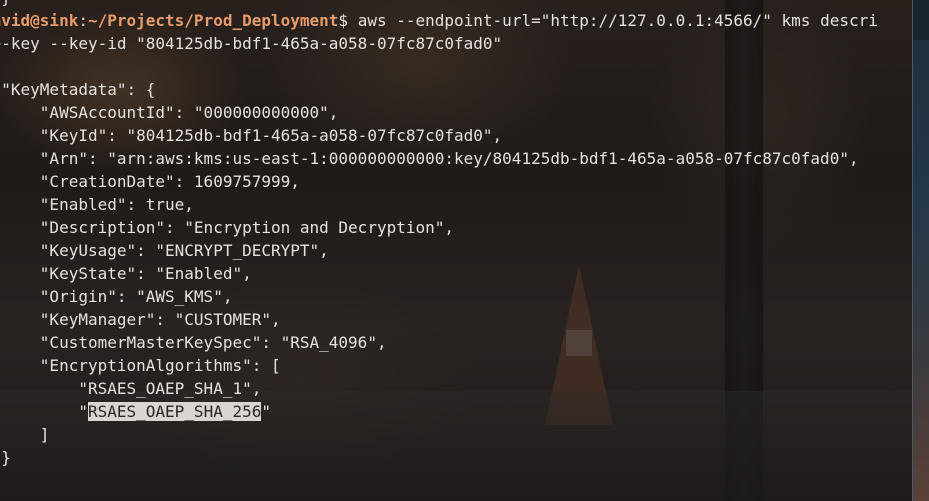 This screenshot has height=501, width=929. What do you see at coordinates (164, 250) in the screenshot?
I see `terminal-line: "KeyUsage": "ENCRYPT_DECRYPT",` at bounding box center [164, 250].